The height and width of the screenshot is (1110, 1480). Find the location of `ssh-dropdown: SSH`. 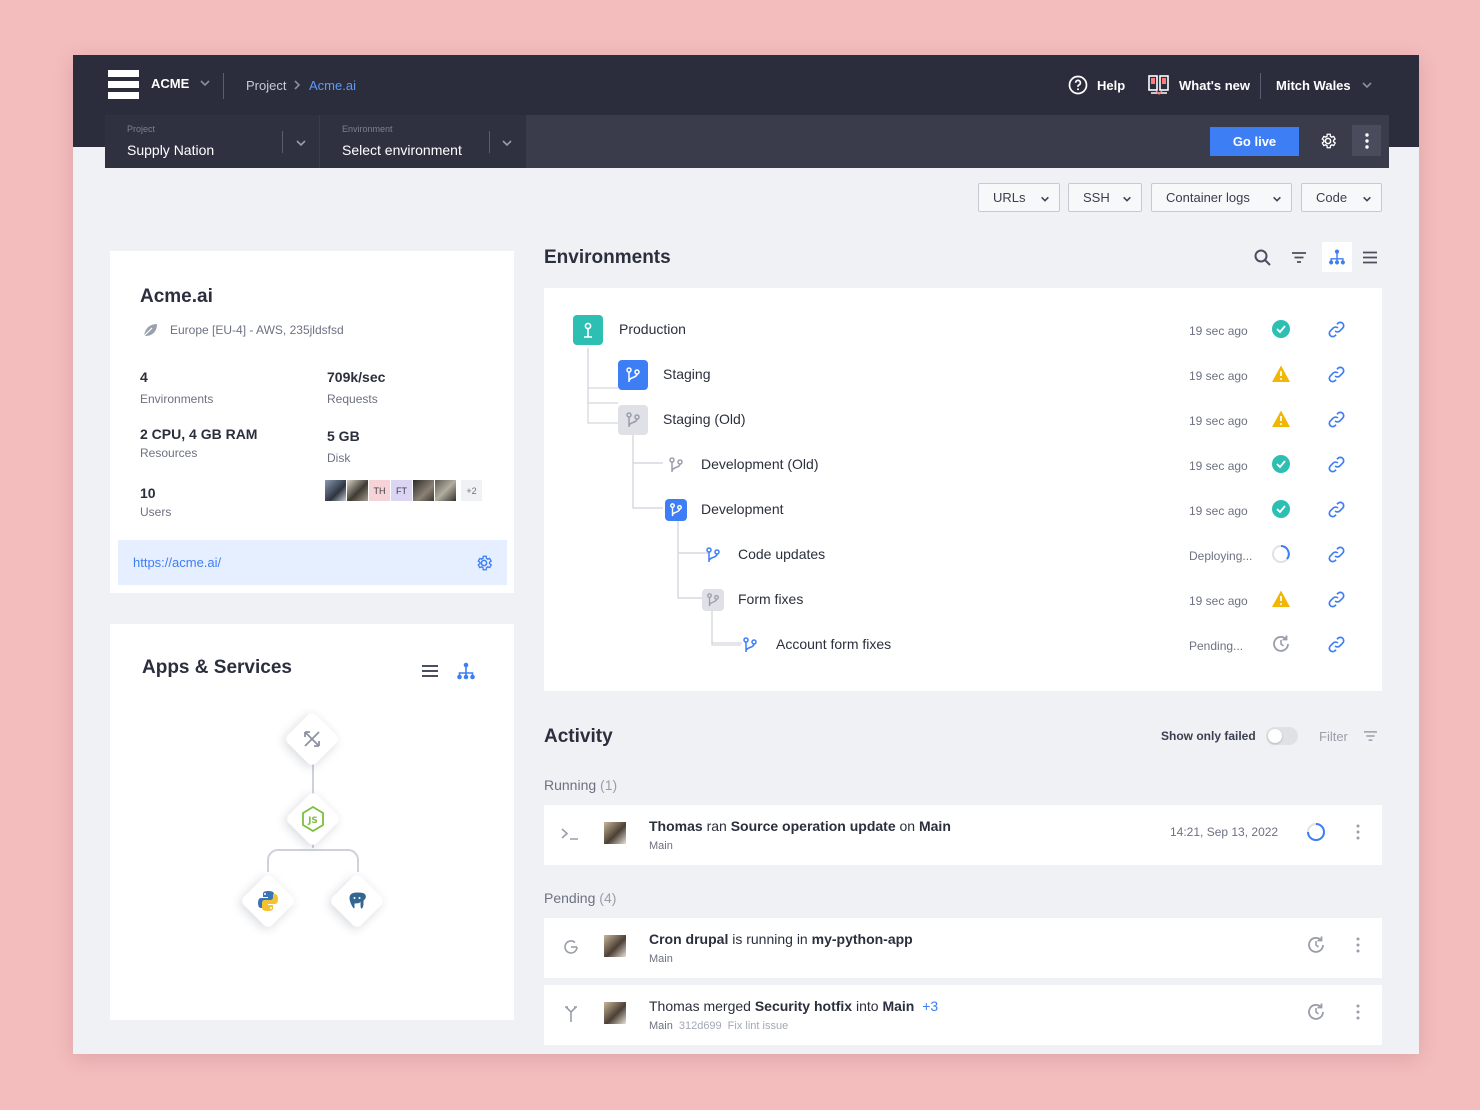

ssh-dropdown: SSH is located at coordinates (1105, 197).